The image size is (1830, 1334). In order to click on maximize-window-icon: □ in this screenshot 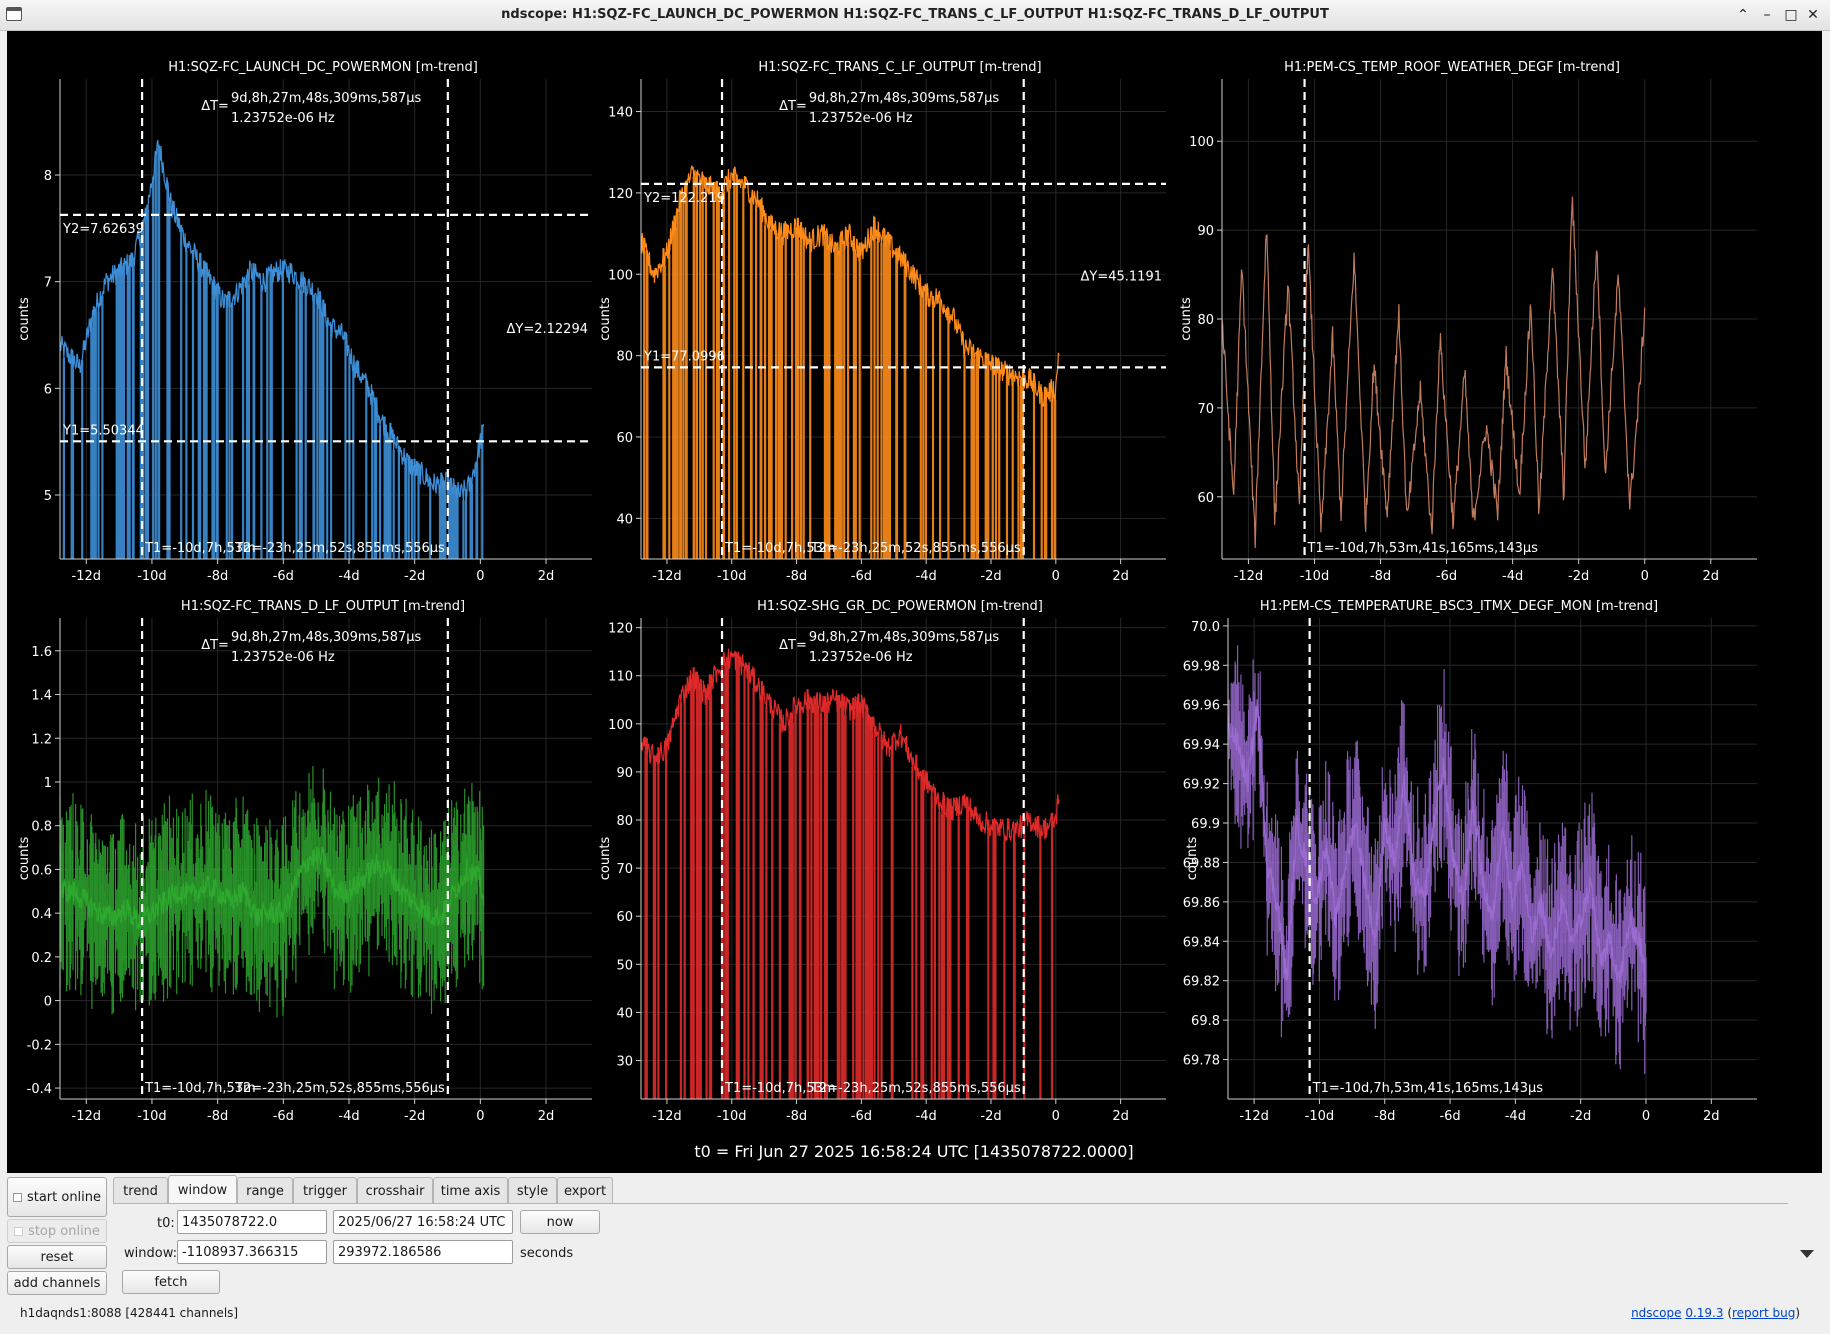, I will do `click(1791, 15)`.